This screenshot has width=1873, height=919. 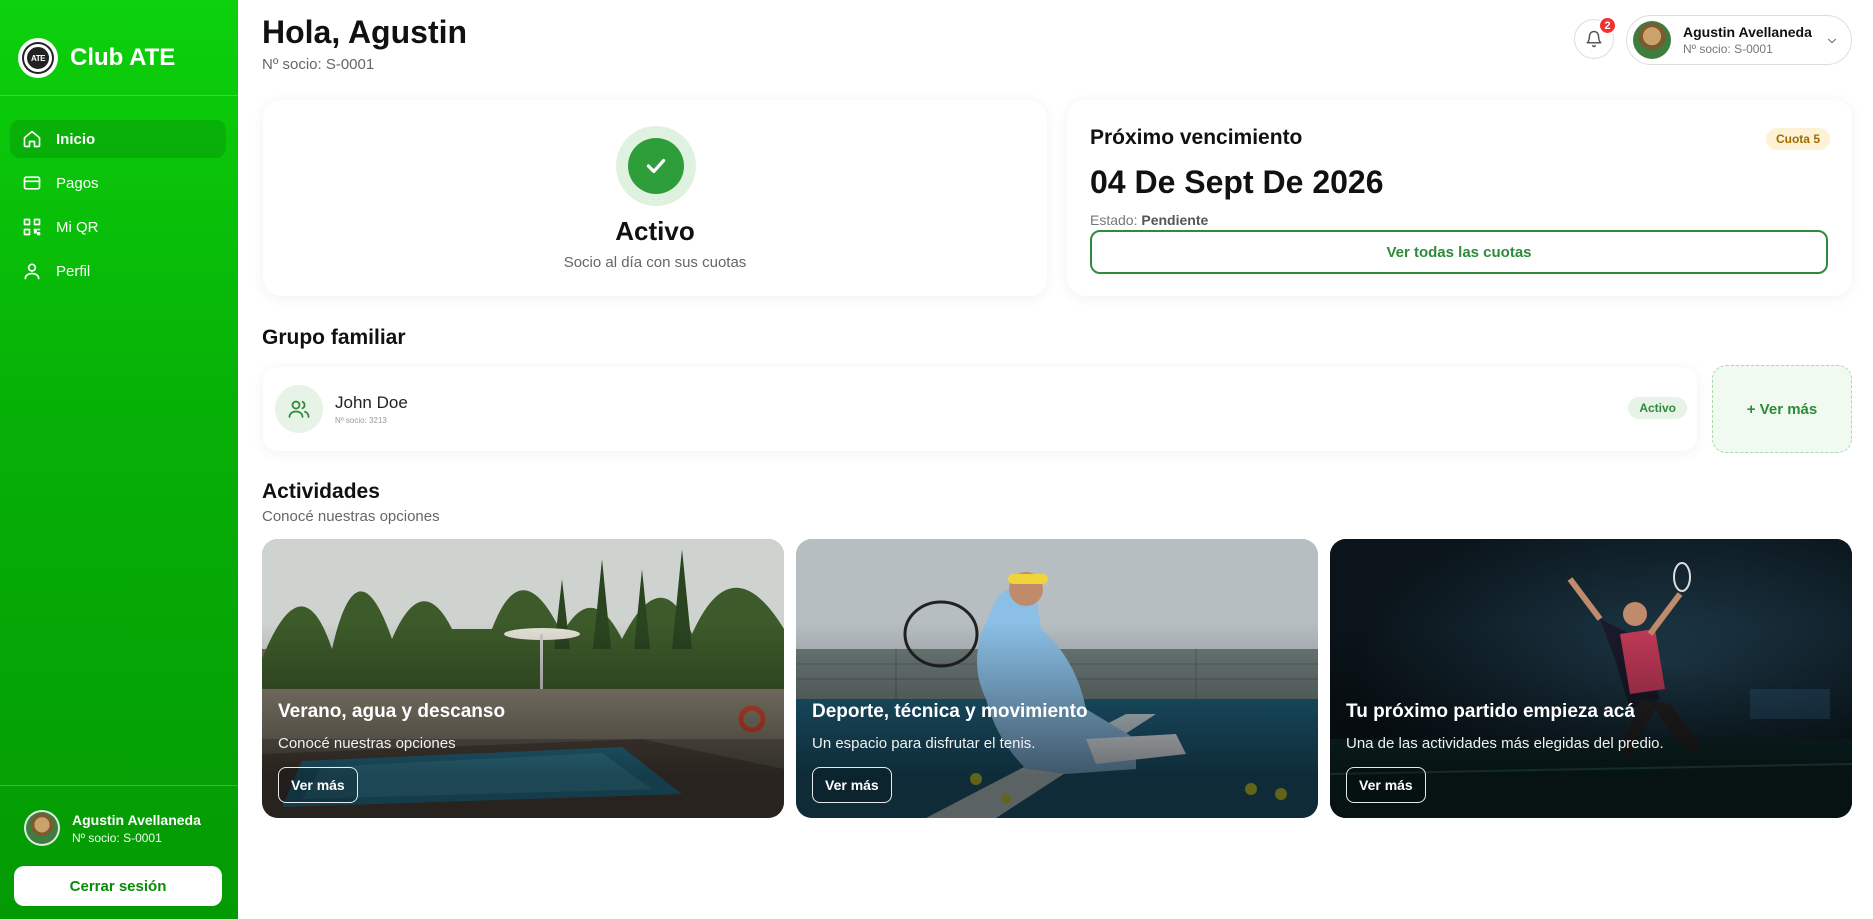 I want to click on logo-text: ATE, so click(x=38, y=58).